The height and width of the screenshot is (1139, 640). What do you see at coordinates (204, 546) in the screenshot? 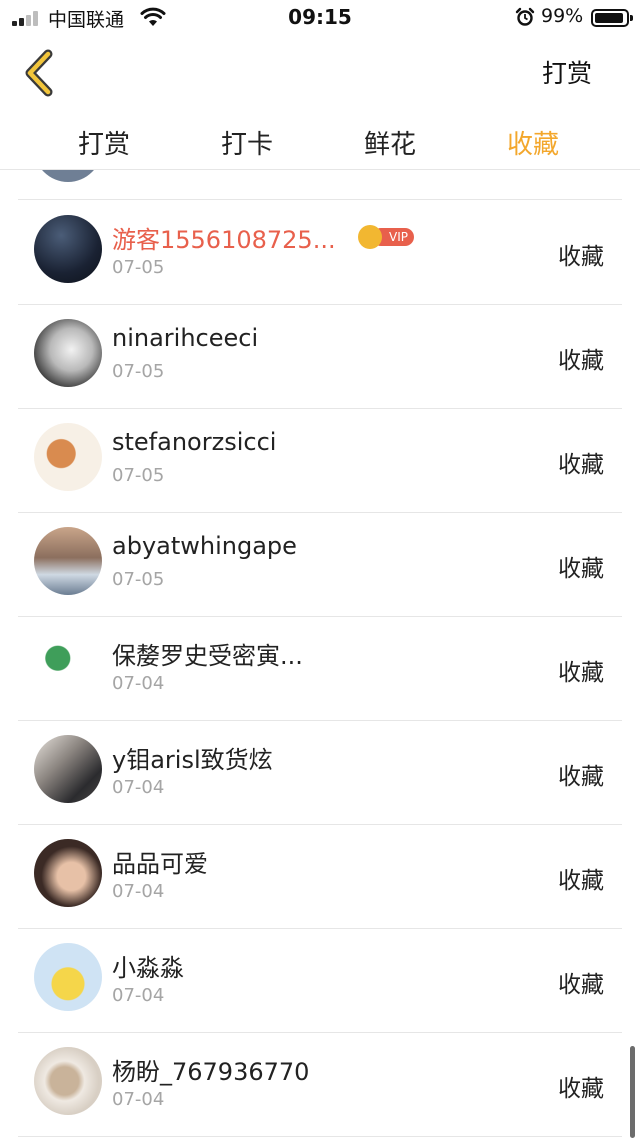
I see `user-name: abyatwhingape` at bounding box center [204, 546].